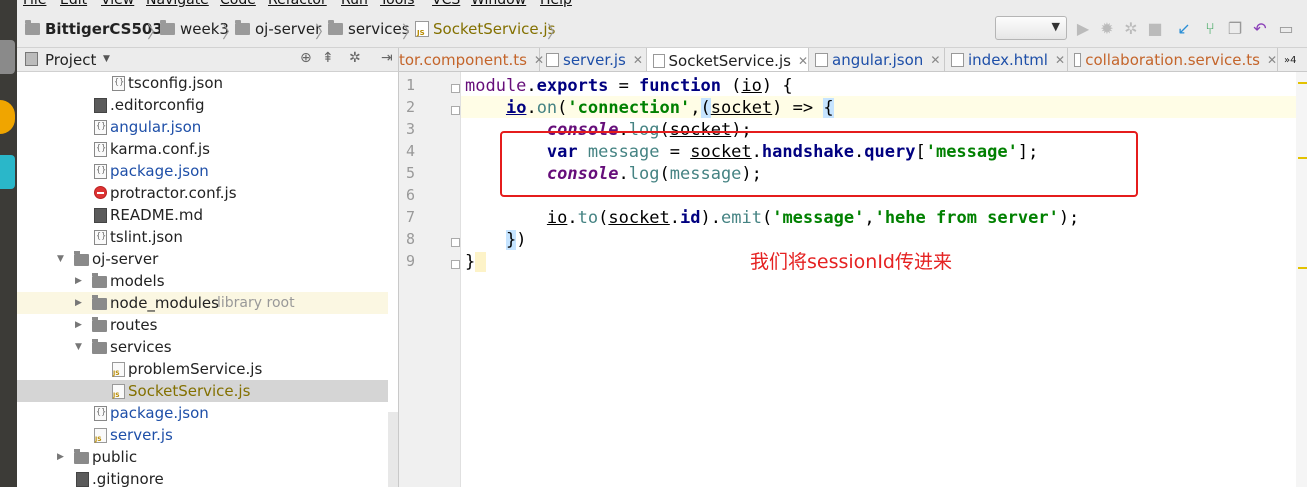  What do you see at coordinates (446, 4) in the screenshot?
I see `menu-vcs: VCS` at bounding box center [446, 4].